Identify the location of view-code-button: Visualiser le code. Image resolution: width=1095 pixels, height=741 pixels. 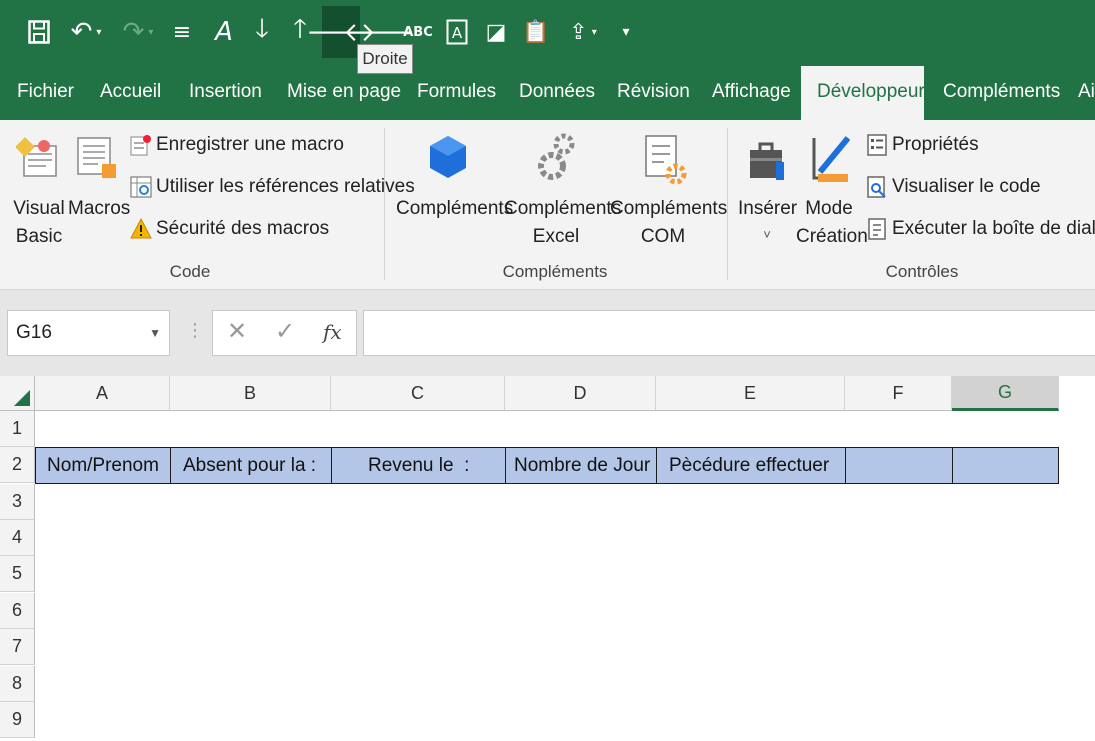
(953, 187).